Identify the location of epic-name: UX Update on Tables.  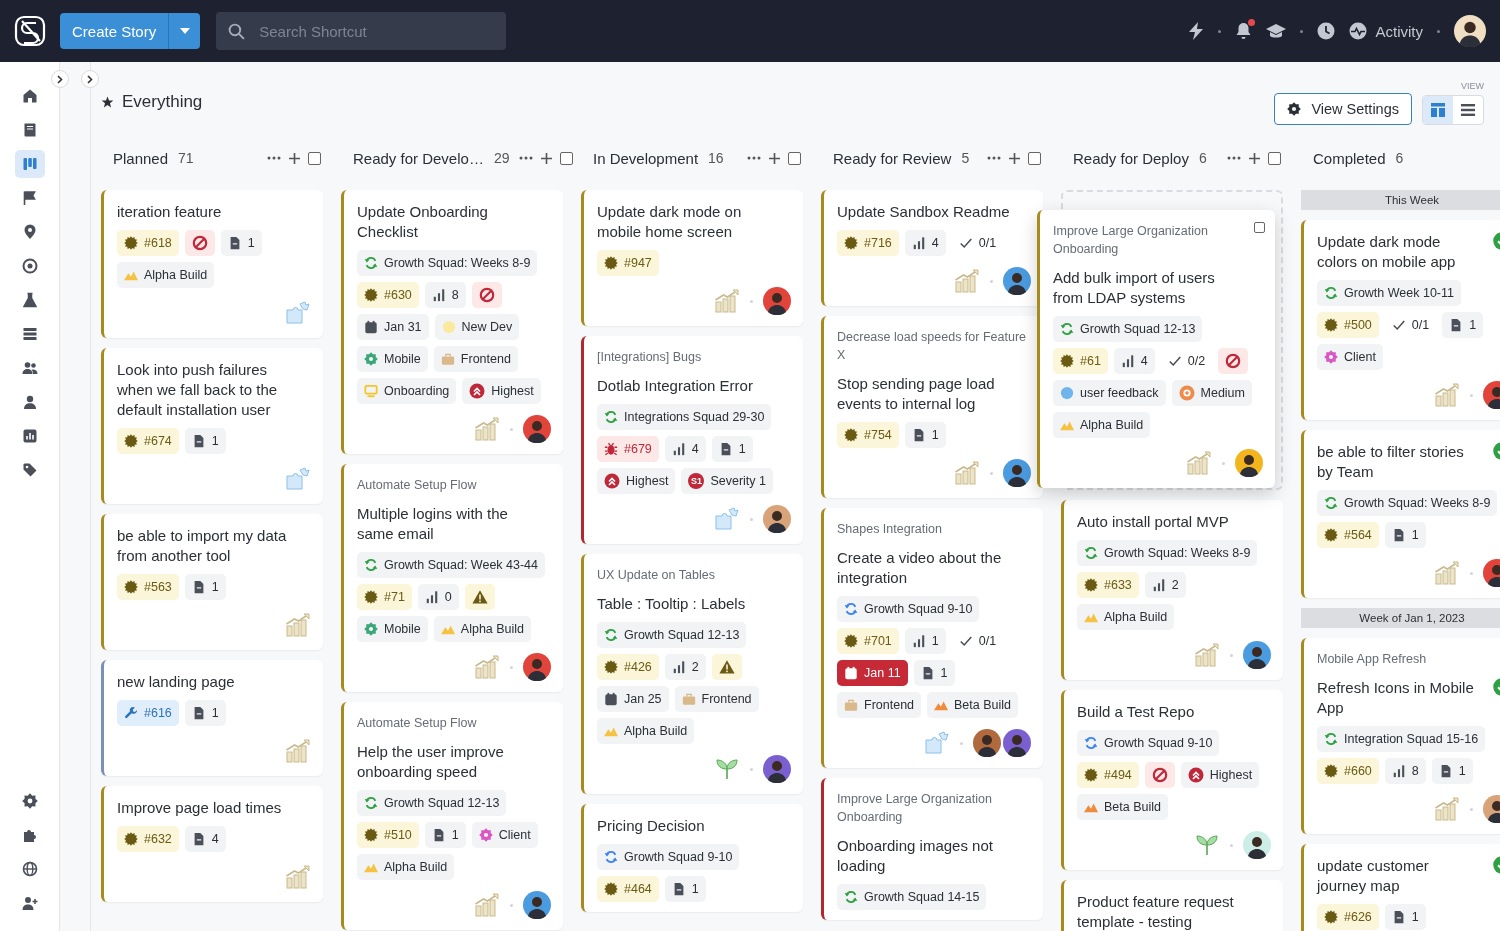
(656, 575).